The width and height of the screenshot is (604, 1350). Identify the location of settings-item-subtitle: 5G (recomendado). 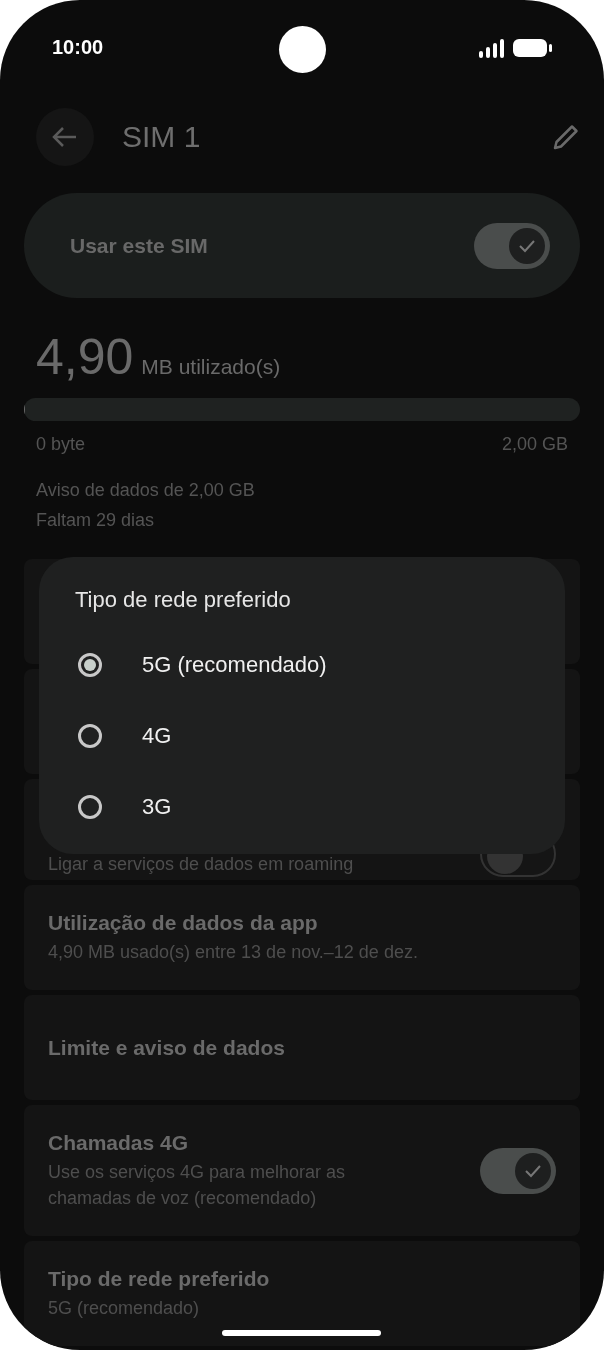
(124, 1308).